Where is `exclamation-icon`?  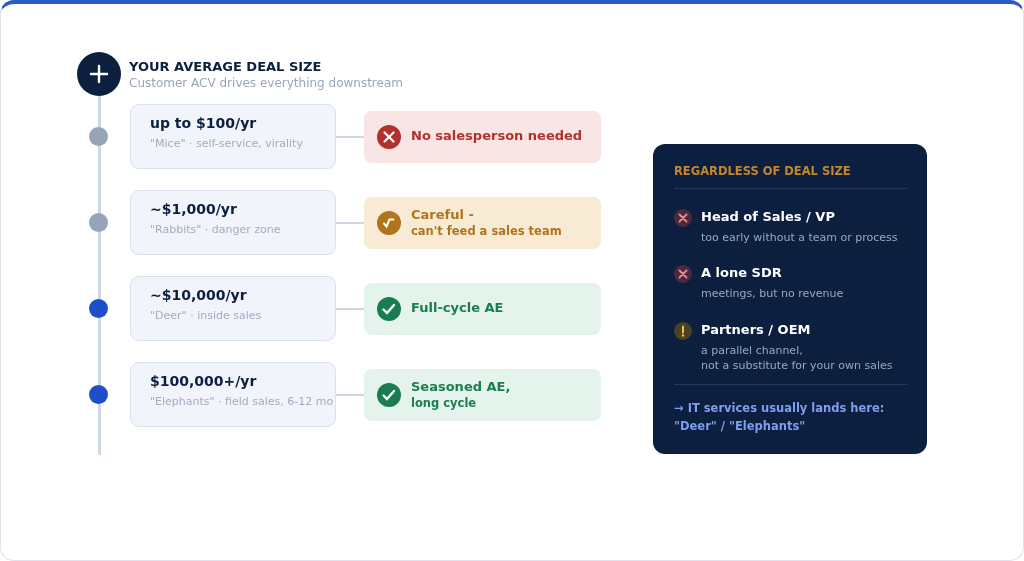
exclamation-icon is located at coordinates (683, 330).